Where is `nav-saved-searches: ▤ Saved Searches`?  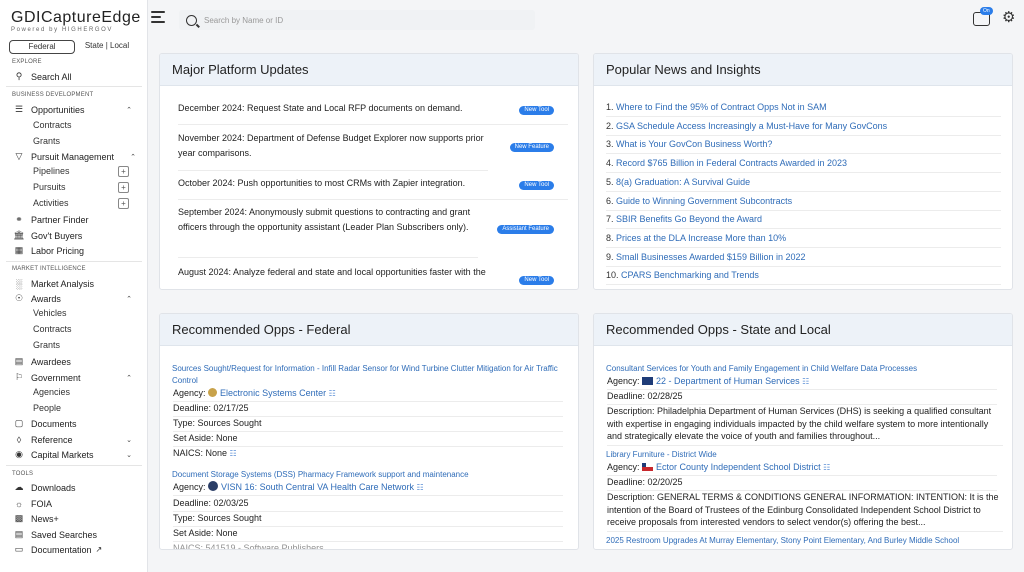 nav-saved-searches: ▤ Saved Searches is located at coordinates (76, 534).